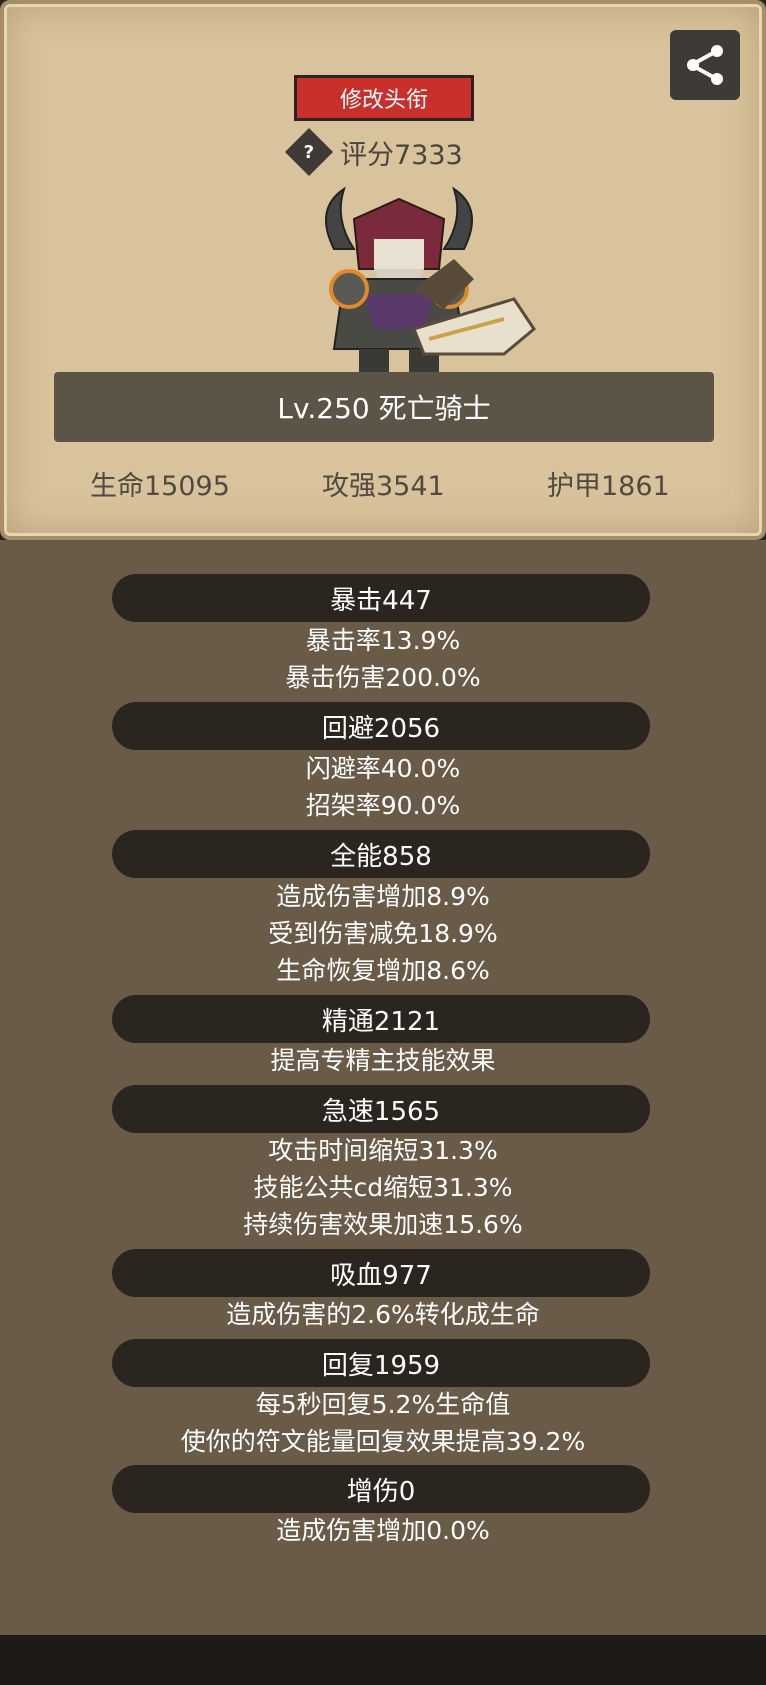  I want to click on share-icon, so click(705, 65).